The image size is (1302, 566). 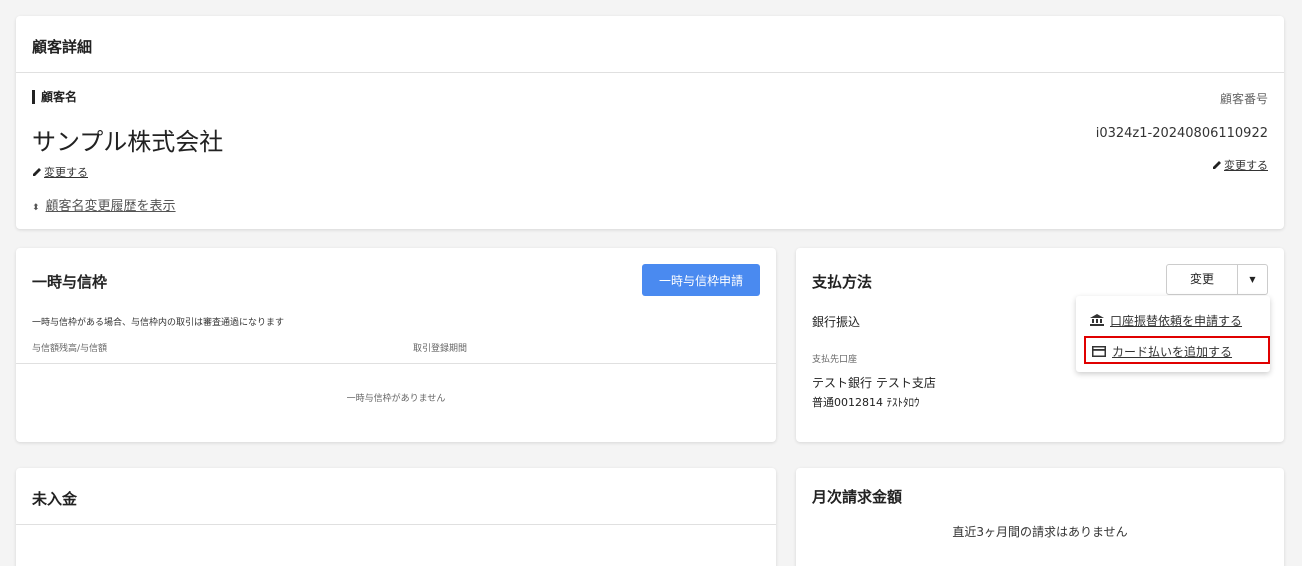 What do you see at coordinates (396, 399) in the screenshot?
I see `temp-credit-empty: 一時与信枠がありません` at bounding box center [396, 399].